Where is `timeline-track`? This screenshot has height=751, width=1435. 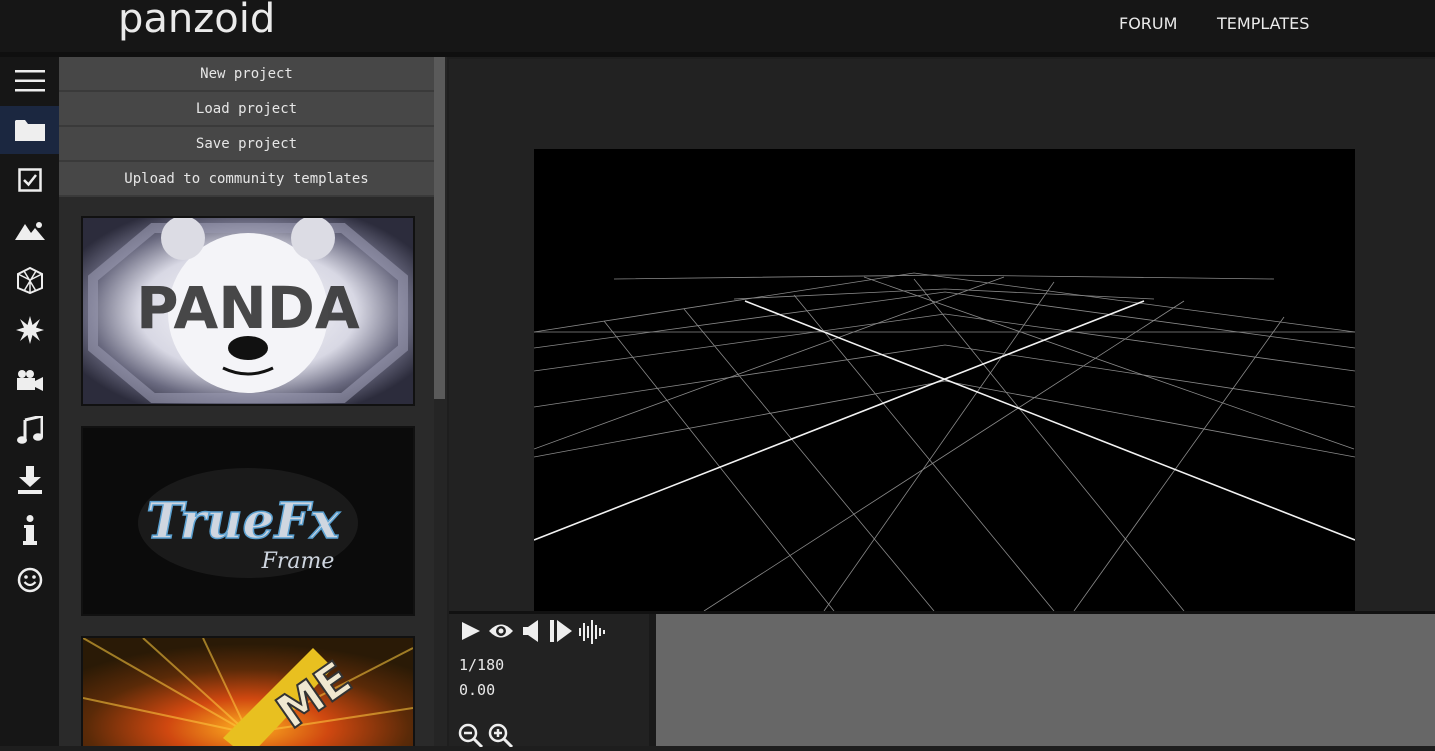 timeline-track is located at coordinates (1045, 680).